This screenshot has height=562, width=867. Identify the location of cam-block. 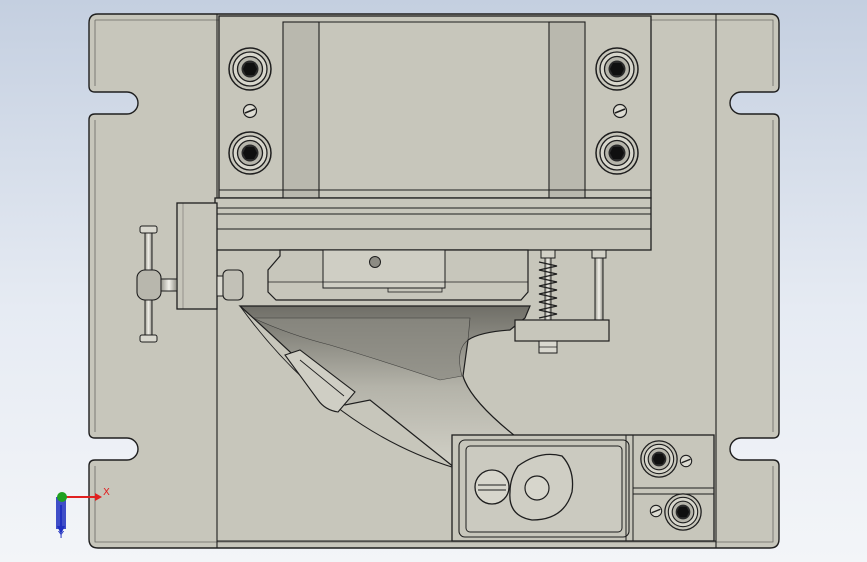
(583, 488).